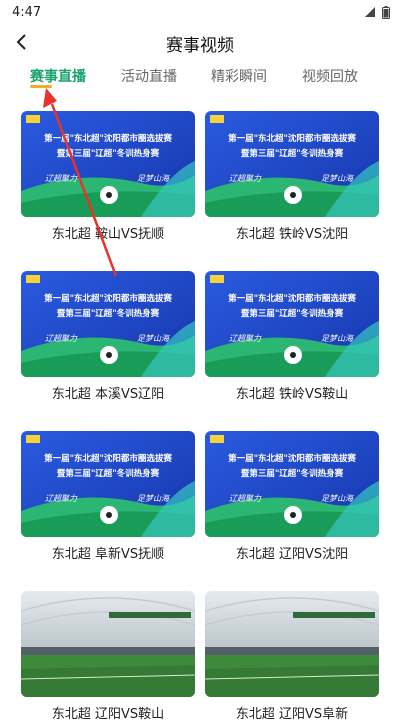 This screenshot has height=722, width=400. Describe the element at coordinates (108, 394) in the screenshot. I see `video-title: 东北超 本溪VS辽阳` at that location.